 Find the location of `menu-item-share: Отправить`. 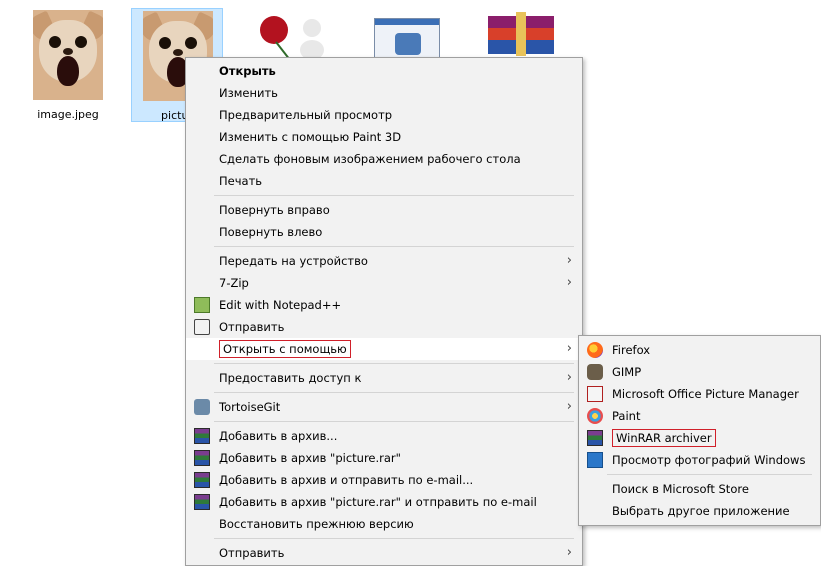

menu-item-share: Отправить is located at coordinates (384, 327).